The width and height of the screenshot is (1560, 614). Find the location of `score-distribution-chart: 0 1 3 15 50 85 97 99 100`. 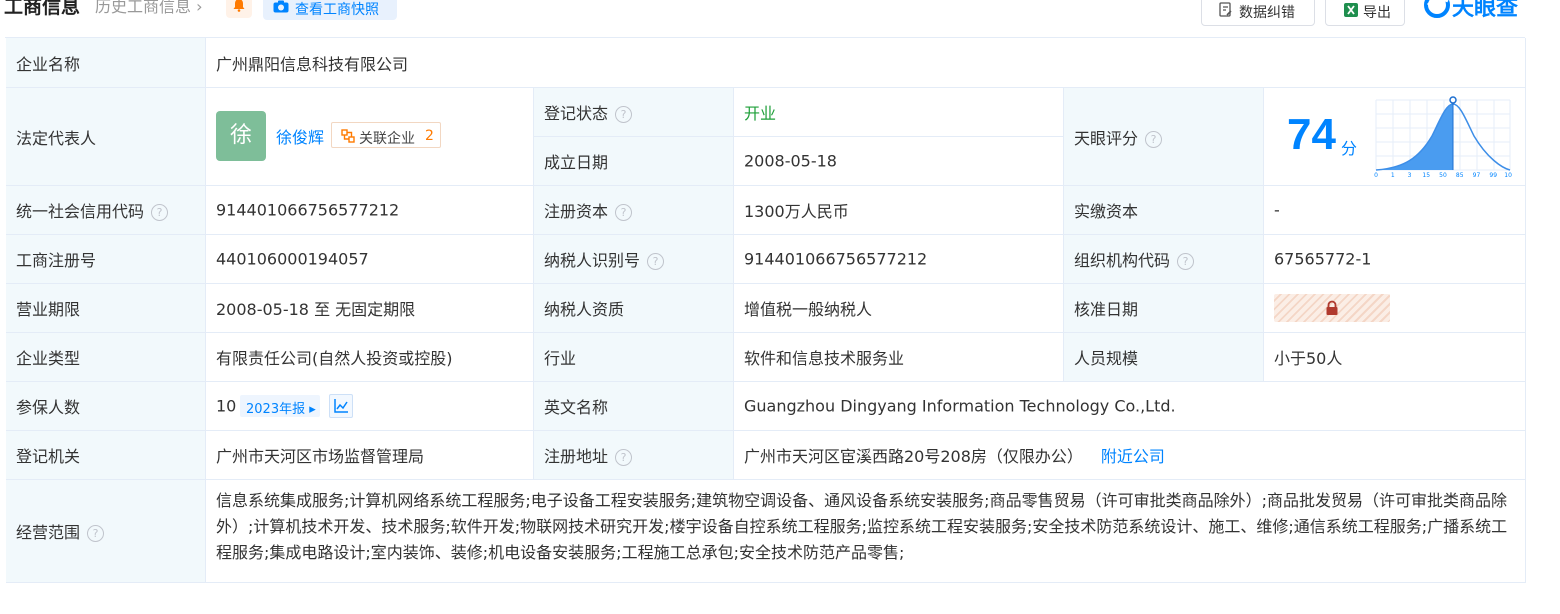

score-distribution-chart: 0 1 3 15 50 85 97 99 100 is located at coordinates (1443, 137).